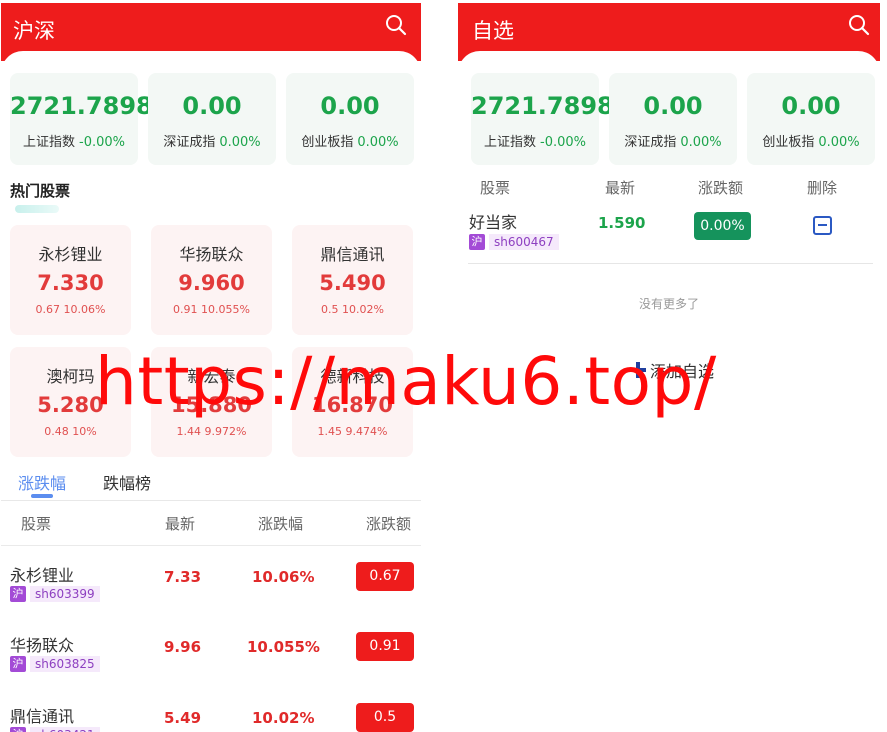  What do you see at coordinates (34, 31) in the screenshot?
I see `page-title: 沪深` at bounding box center [34, 31].